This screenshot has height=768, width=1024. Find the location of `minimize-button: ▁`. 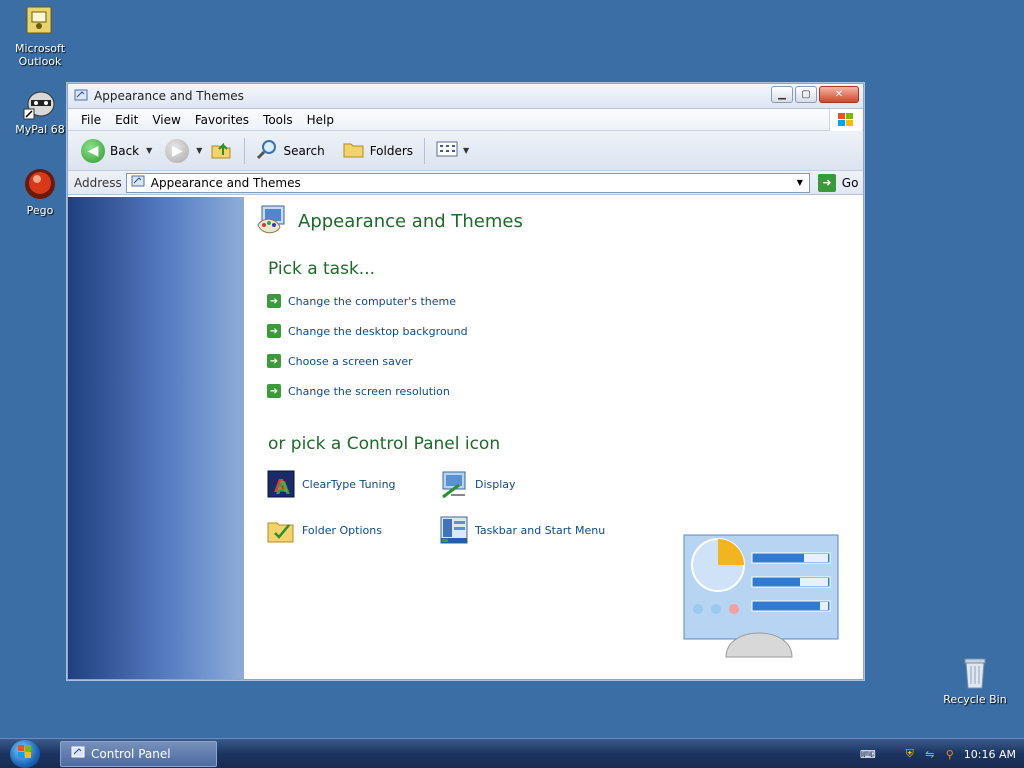

minimize-button: ▁ is located at coordinates (782, 94).